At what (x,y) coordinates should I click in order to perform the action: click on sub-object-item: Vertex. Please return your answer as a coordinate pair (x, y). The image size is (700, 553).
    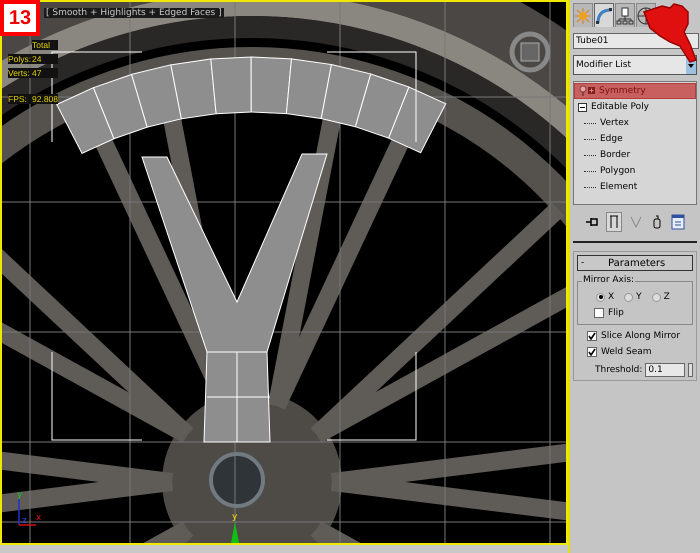
    Looking at the image, I should click on (635, 123).